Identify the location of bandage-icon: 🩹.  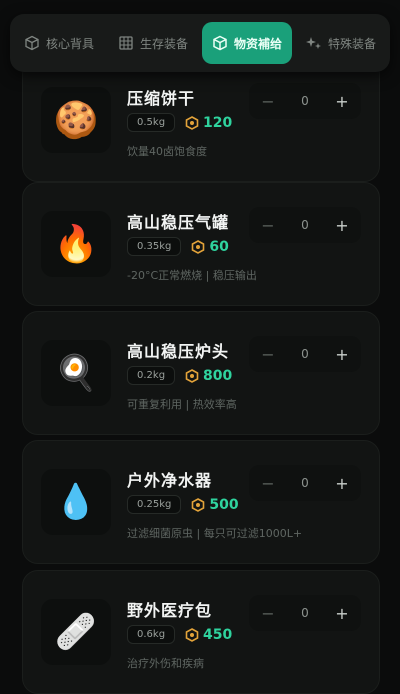
(76, 632).